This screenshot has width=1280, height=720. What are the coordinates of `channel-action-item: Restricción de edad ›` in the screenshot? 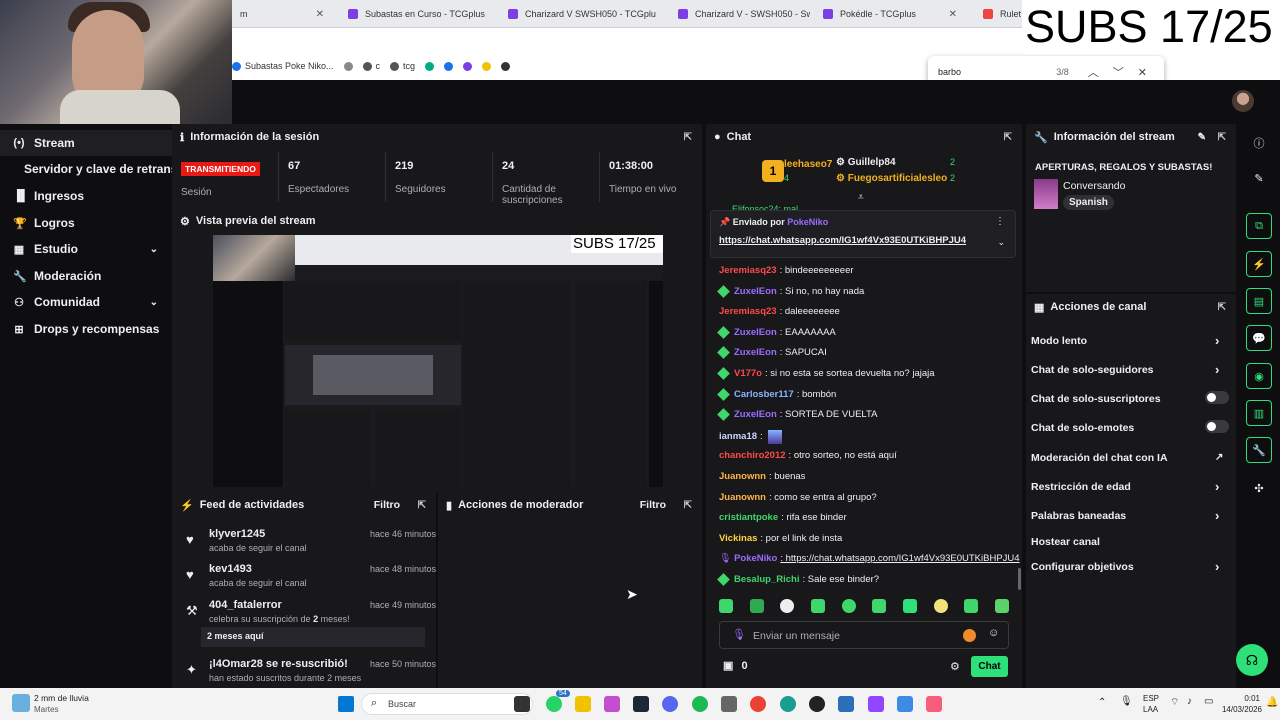 It's located at (1131, 486).